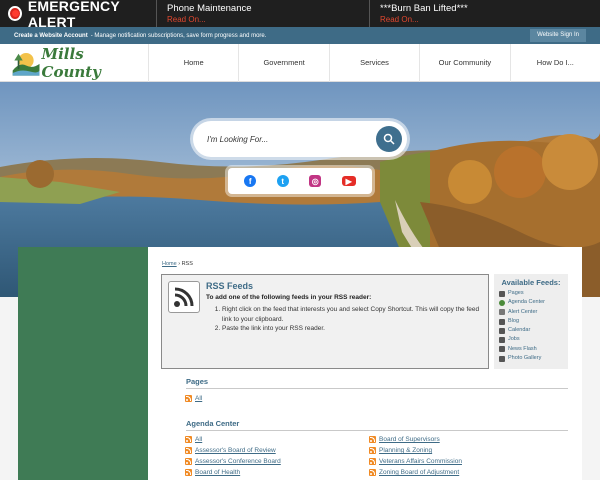 Image resolution: width=600 pixels, height=480 pixels. What do you see at coordinates (218, 472) in the screenshot?
I see `feed-link-label: Board of Health` at bounding box center [218, 472].